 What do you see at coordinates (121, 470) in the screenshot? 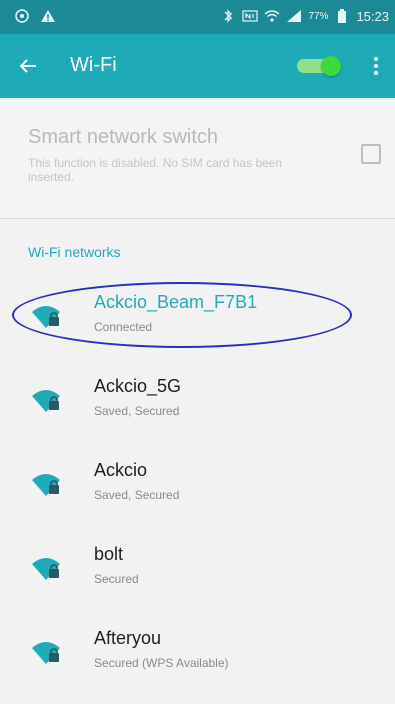
I see `network-name: Ackcio` at bounding box center [121, 470].